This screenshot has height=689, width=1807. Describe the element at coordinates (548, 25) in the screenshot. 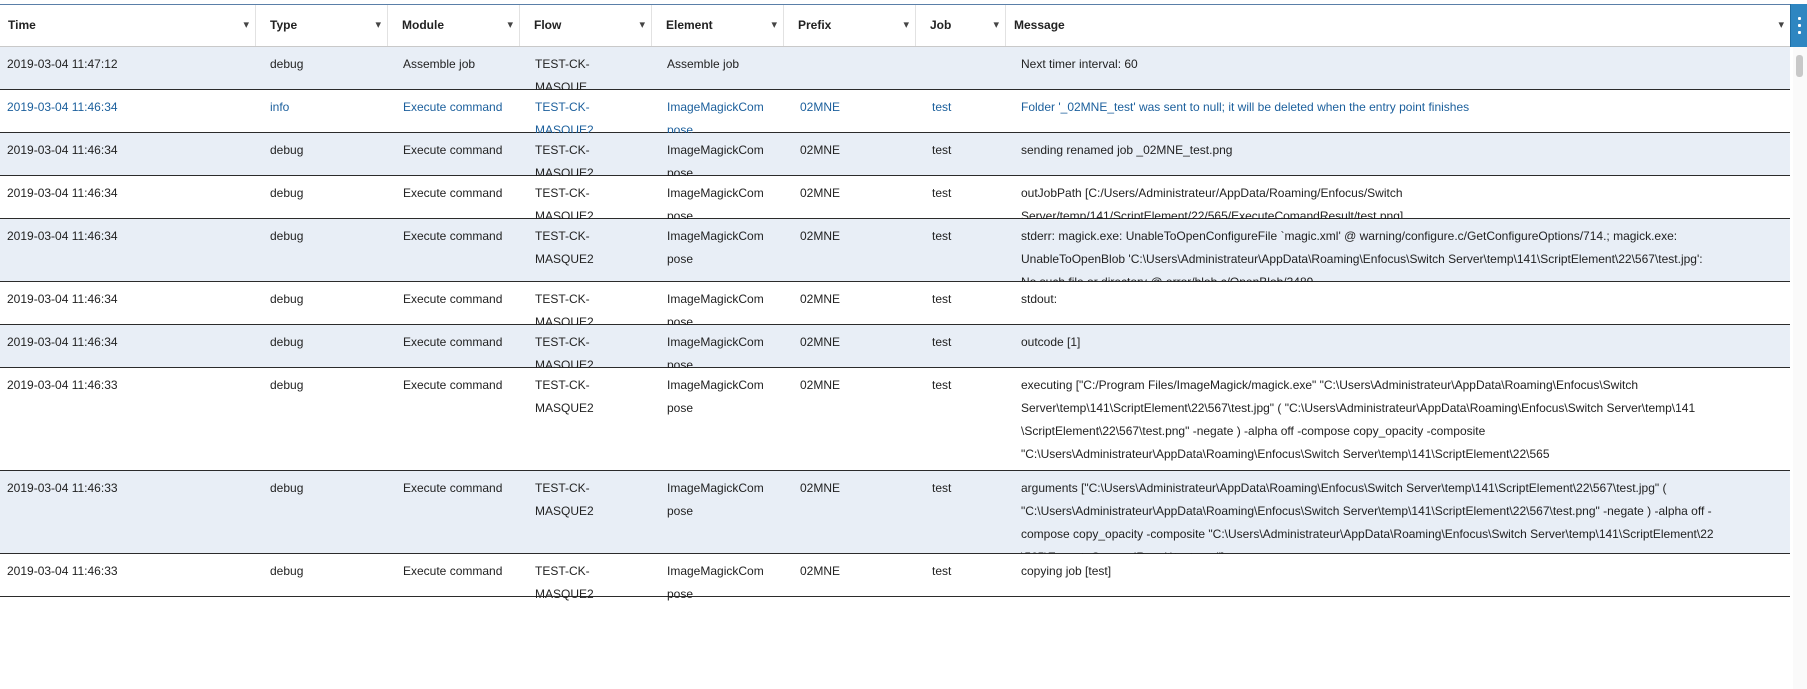

I see `column-header-label: Flow` at that location.